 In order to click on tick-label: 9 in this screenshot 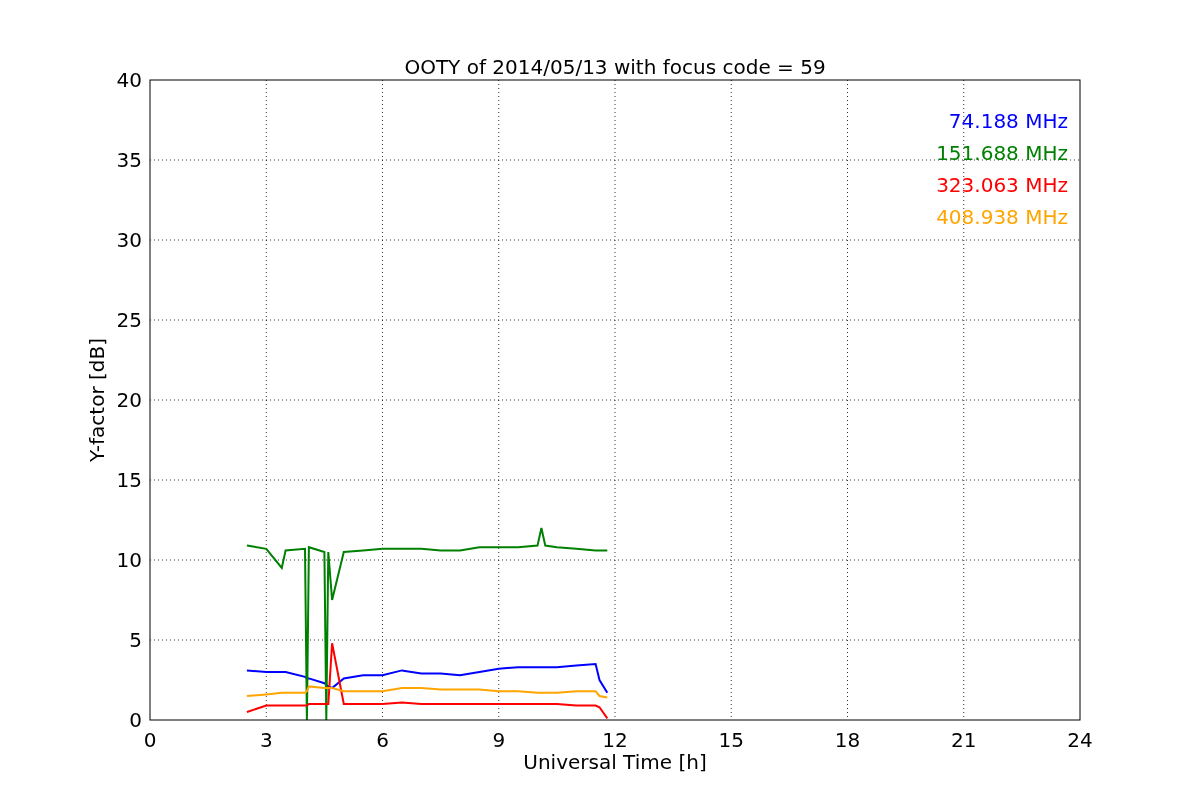, I will do `click(499, 740)`.